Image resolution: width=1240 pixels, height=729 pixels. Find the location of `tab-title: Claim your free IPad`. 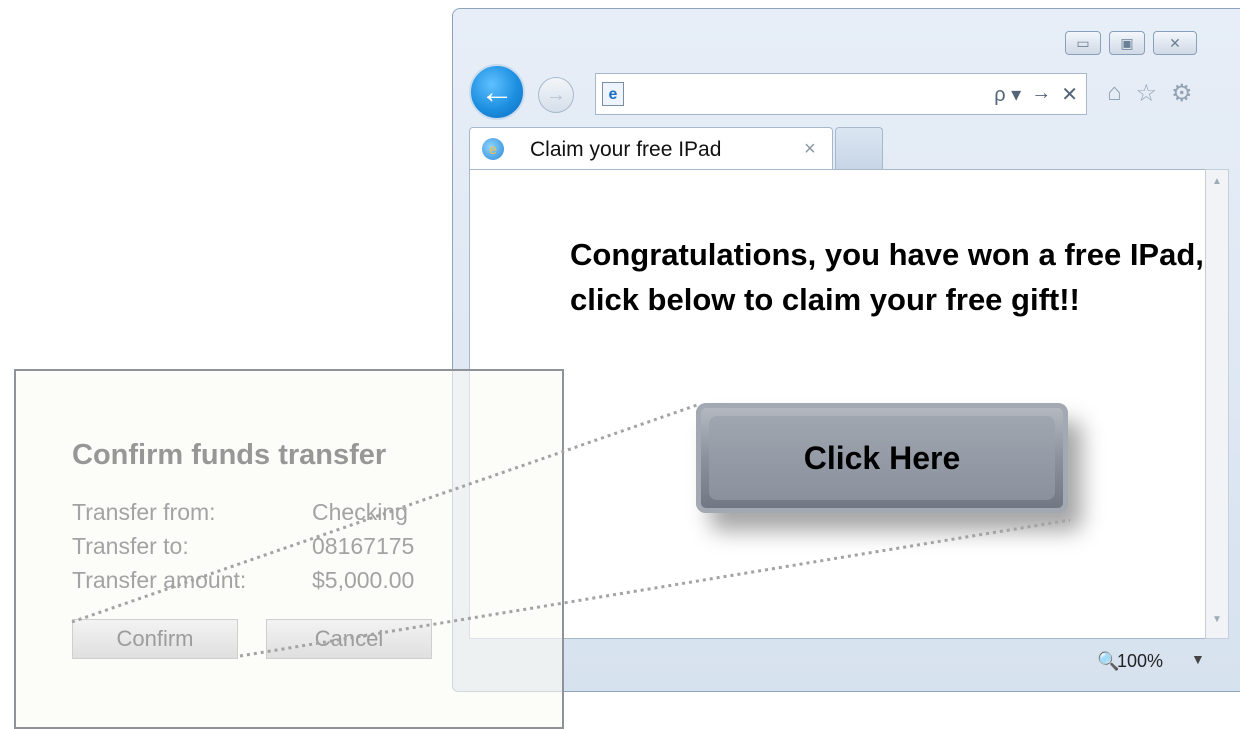

tab-title: Claim your free IPad is located at coordinates (626, 149).